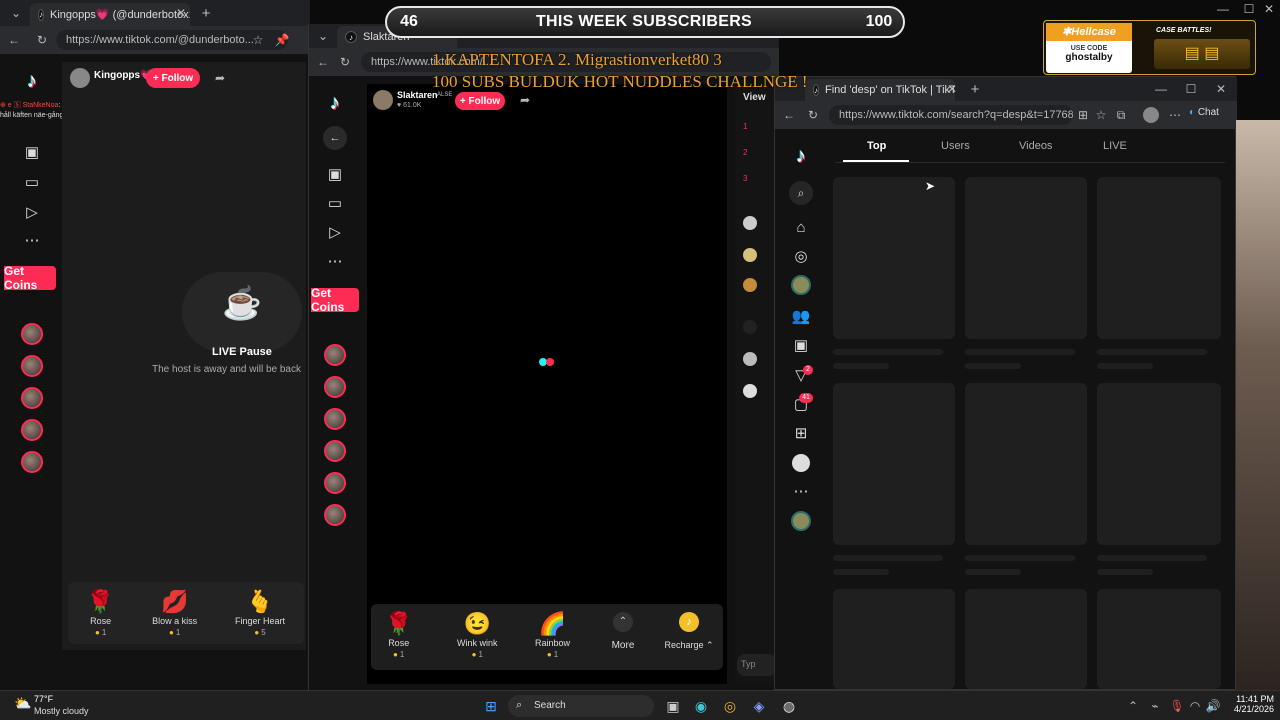 The image size is (1280, 720). I want to click on tab-live: LIVE, so click(1115, 146).